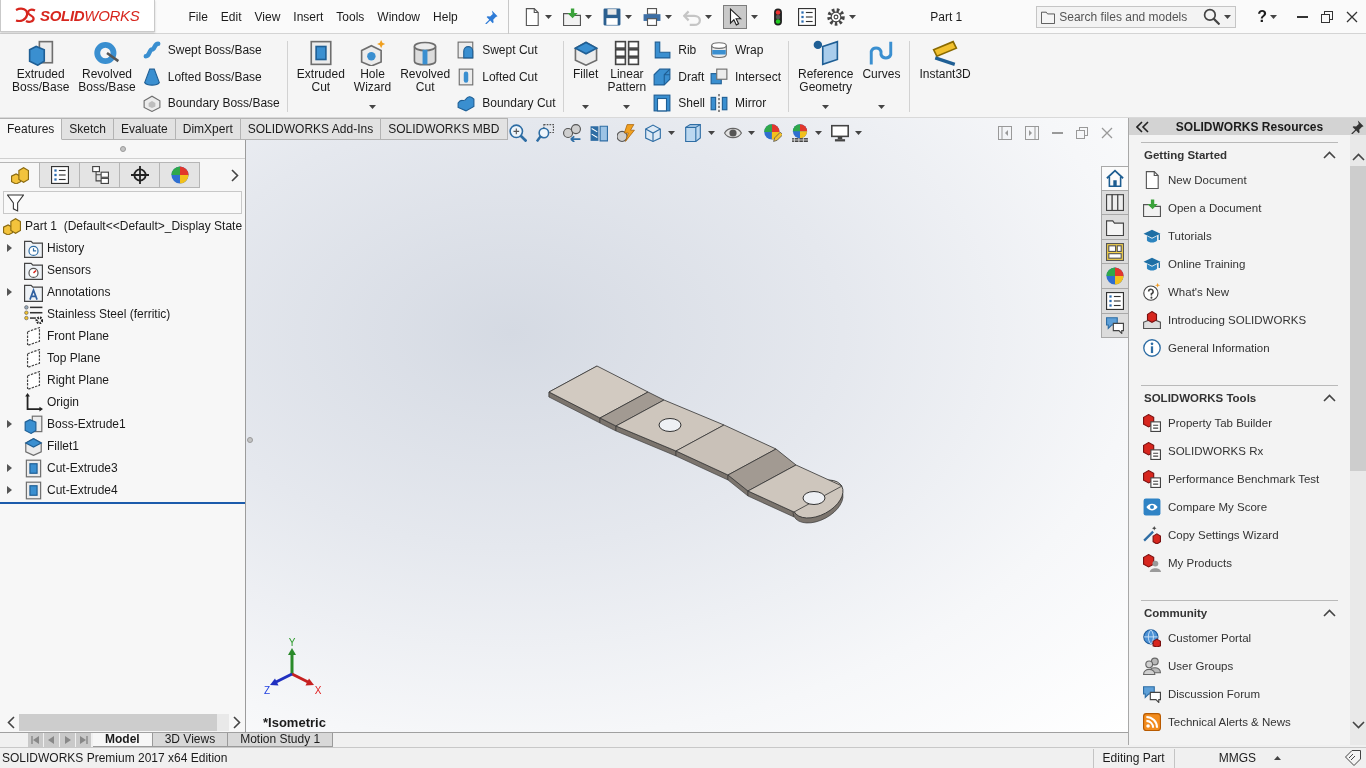 This screenshot has height=768, width=1366. Describe the element at coordinates (745, 103) in the screenshot. I see `tool-button: Mirror` at that location.